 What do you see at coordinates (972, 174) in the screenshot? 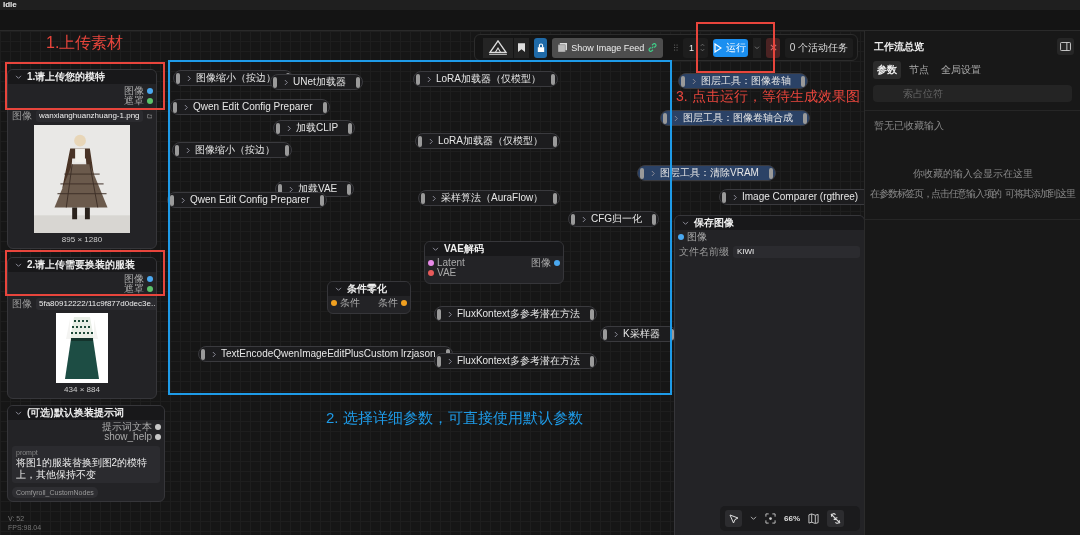
I see `empty-state-title: 你收藏的输入会显示在这里` at bounding box center [972, 174].